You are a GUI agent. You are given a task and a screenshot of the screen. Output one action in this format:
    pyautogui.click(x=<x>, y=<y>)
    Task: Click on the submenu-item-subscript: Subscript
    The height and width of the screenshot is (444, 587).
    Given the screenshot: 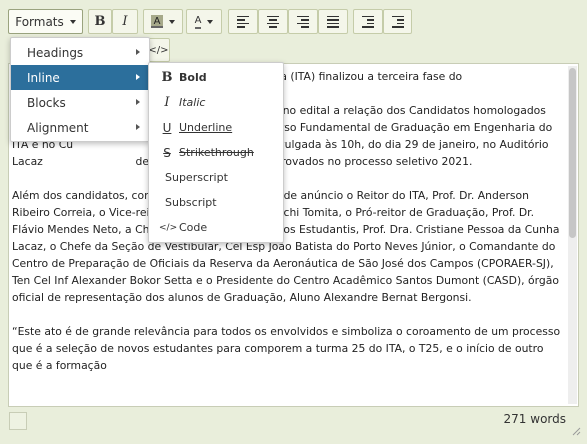 What is the action you would take?
    pyautogui.click(x=216, y=202)
    